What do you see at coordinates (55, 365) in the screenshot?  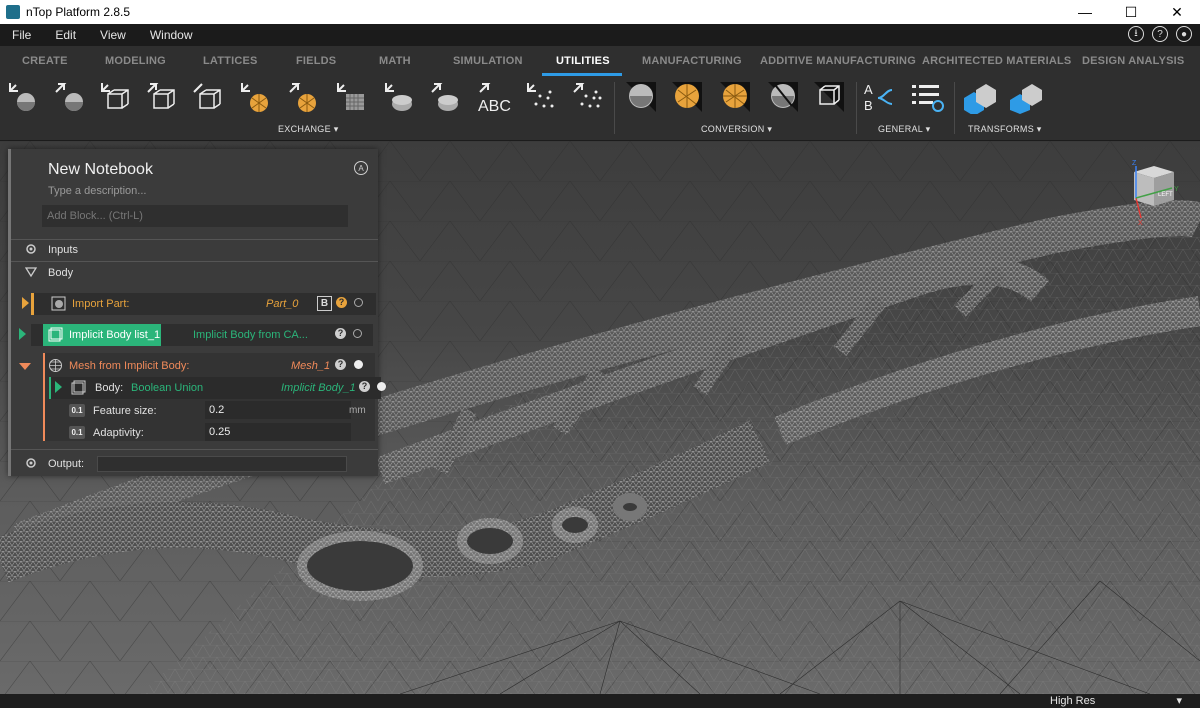 I see `globe-icon` at bounding box center [55, 365].